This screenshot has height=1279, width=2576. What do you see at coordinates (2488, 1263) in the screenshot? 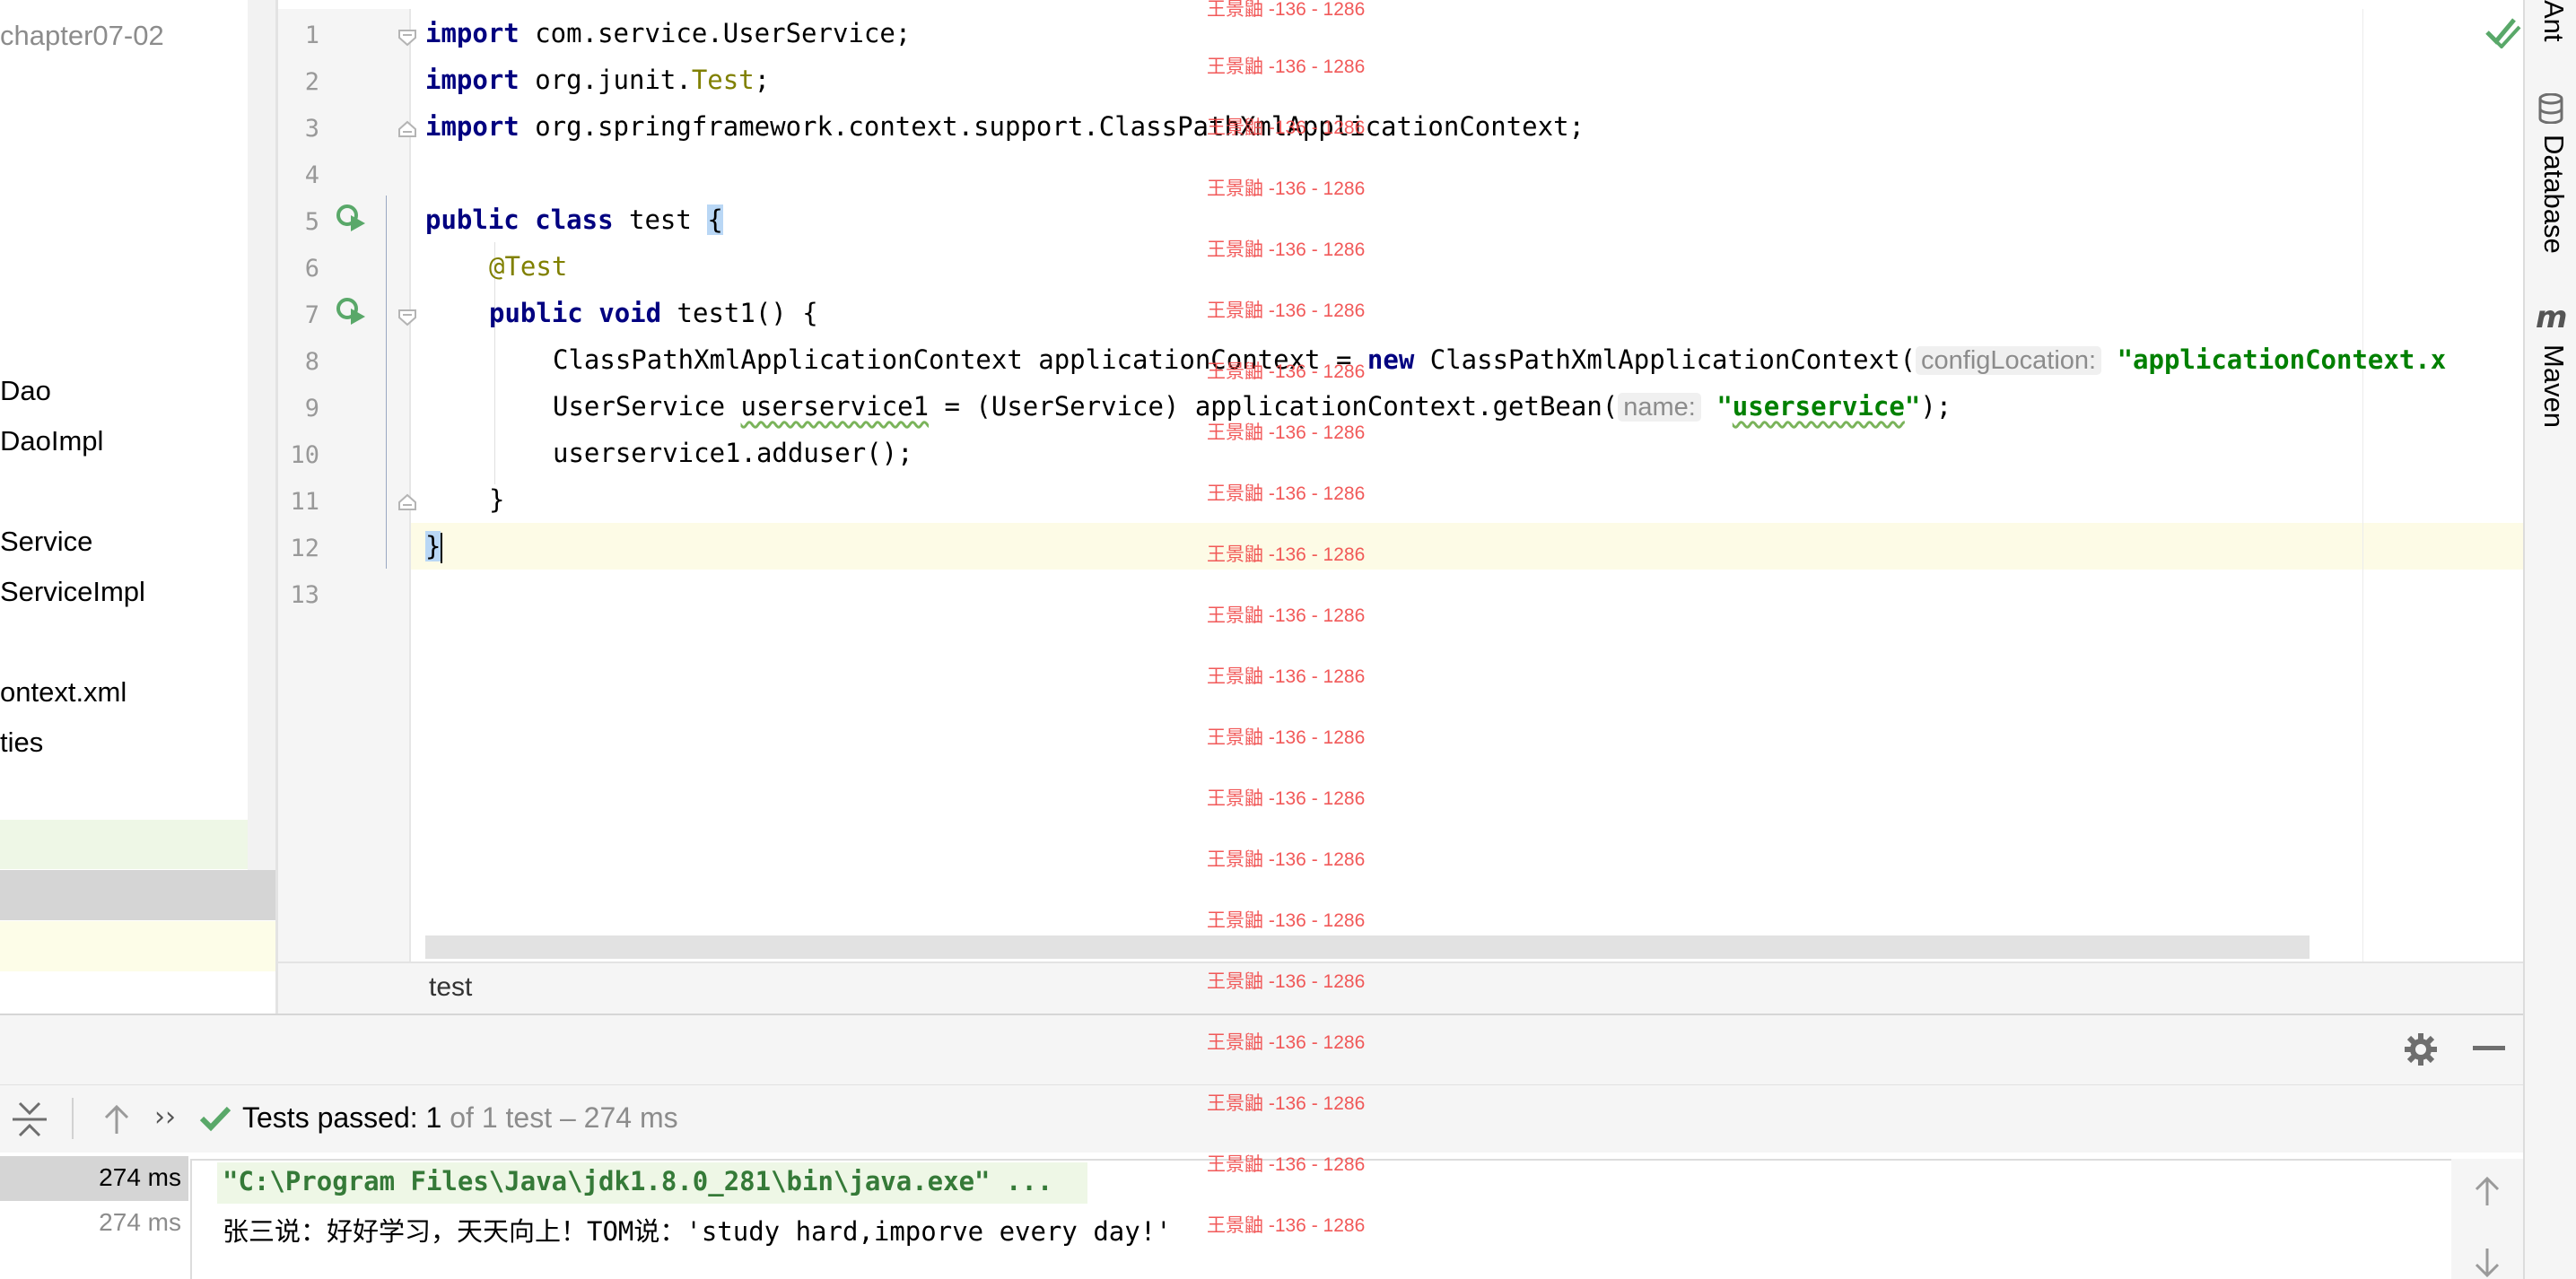
I see `scroll-down-icon` at bounding box center [2488, 1263].